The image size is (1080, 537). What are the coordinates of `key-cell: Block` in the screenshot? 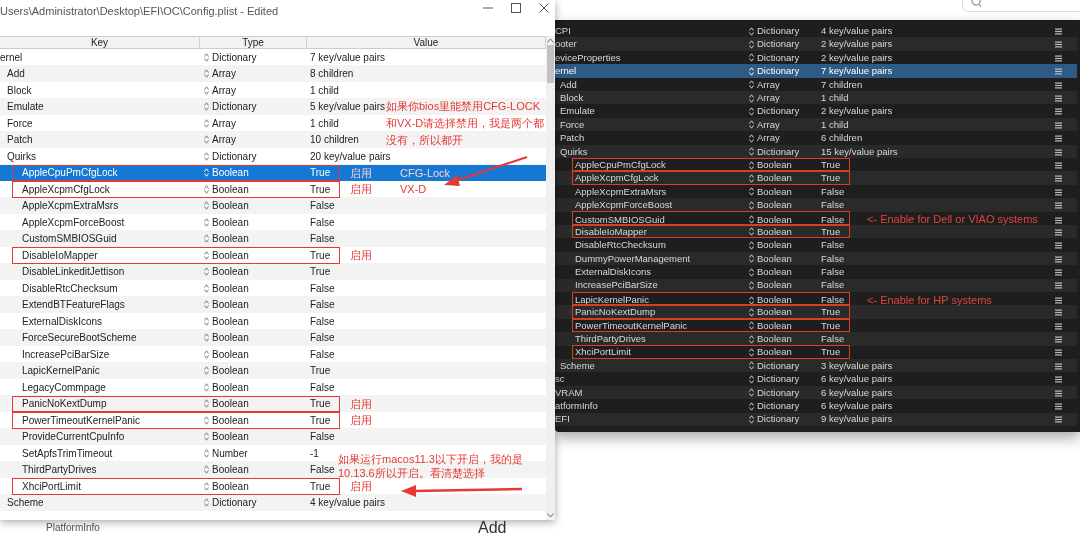 It's located at (572, 97).